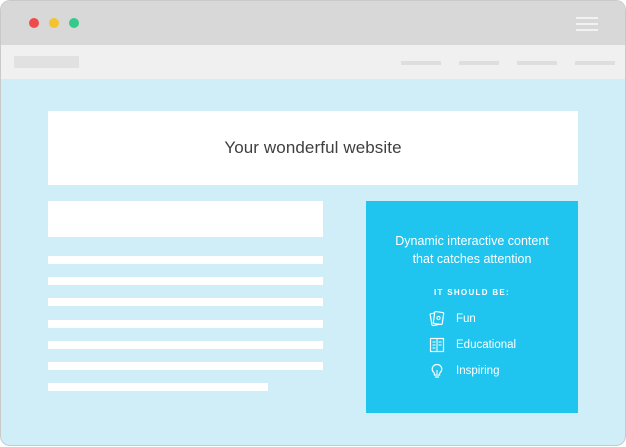  What do you see at coordinates (486, 345) in the screenshot?
I see `list-item-label: Educational` at bounding box center [486, 345].